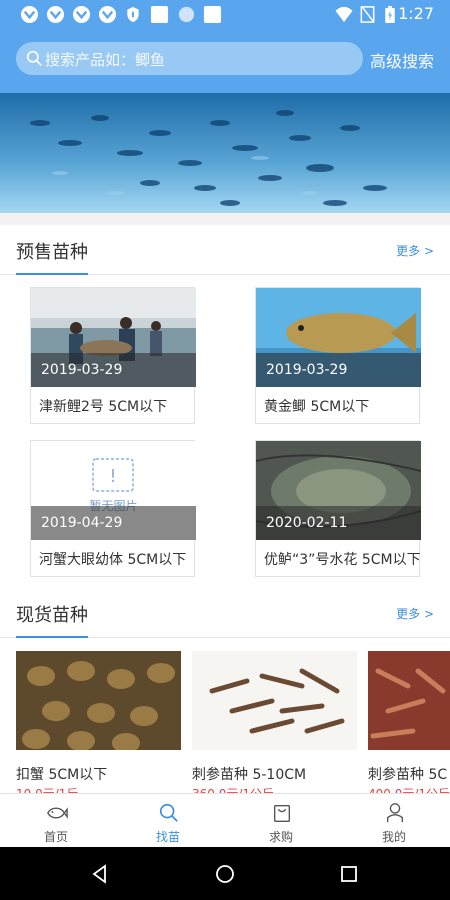 This screenshot has width=450, height=900. Describe the element at coordinates (186, 14) in the screenshot. I see `circle-icon` at that location.